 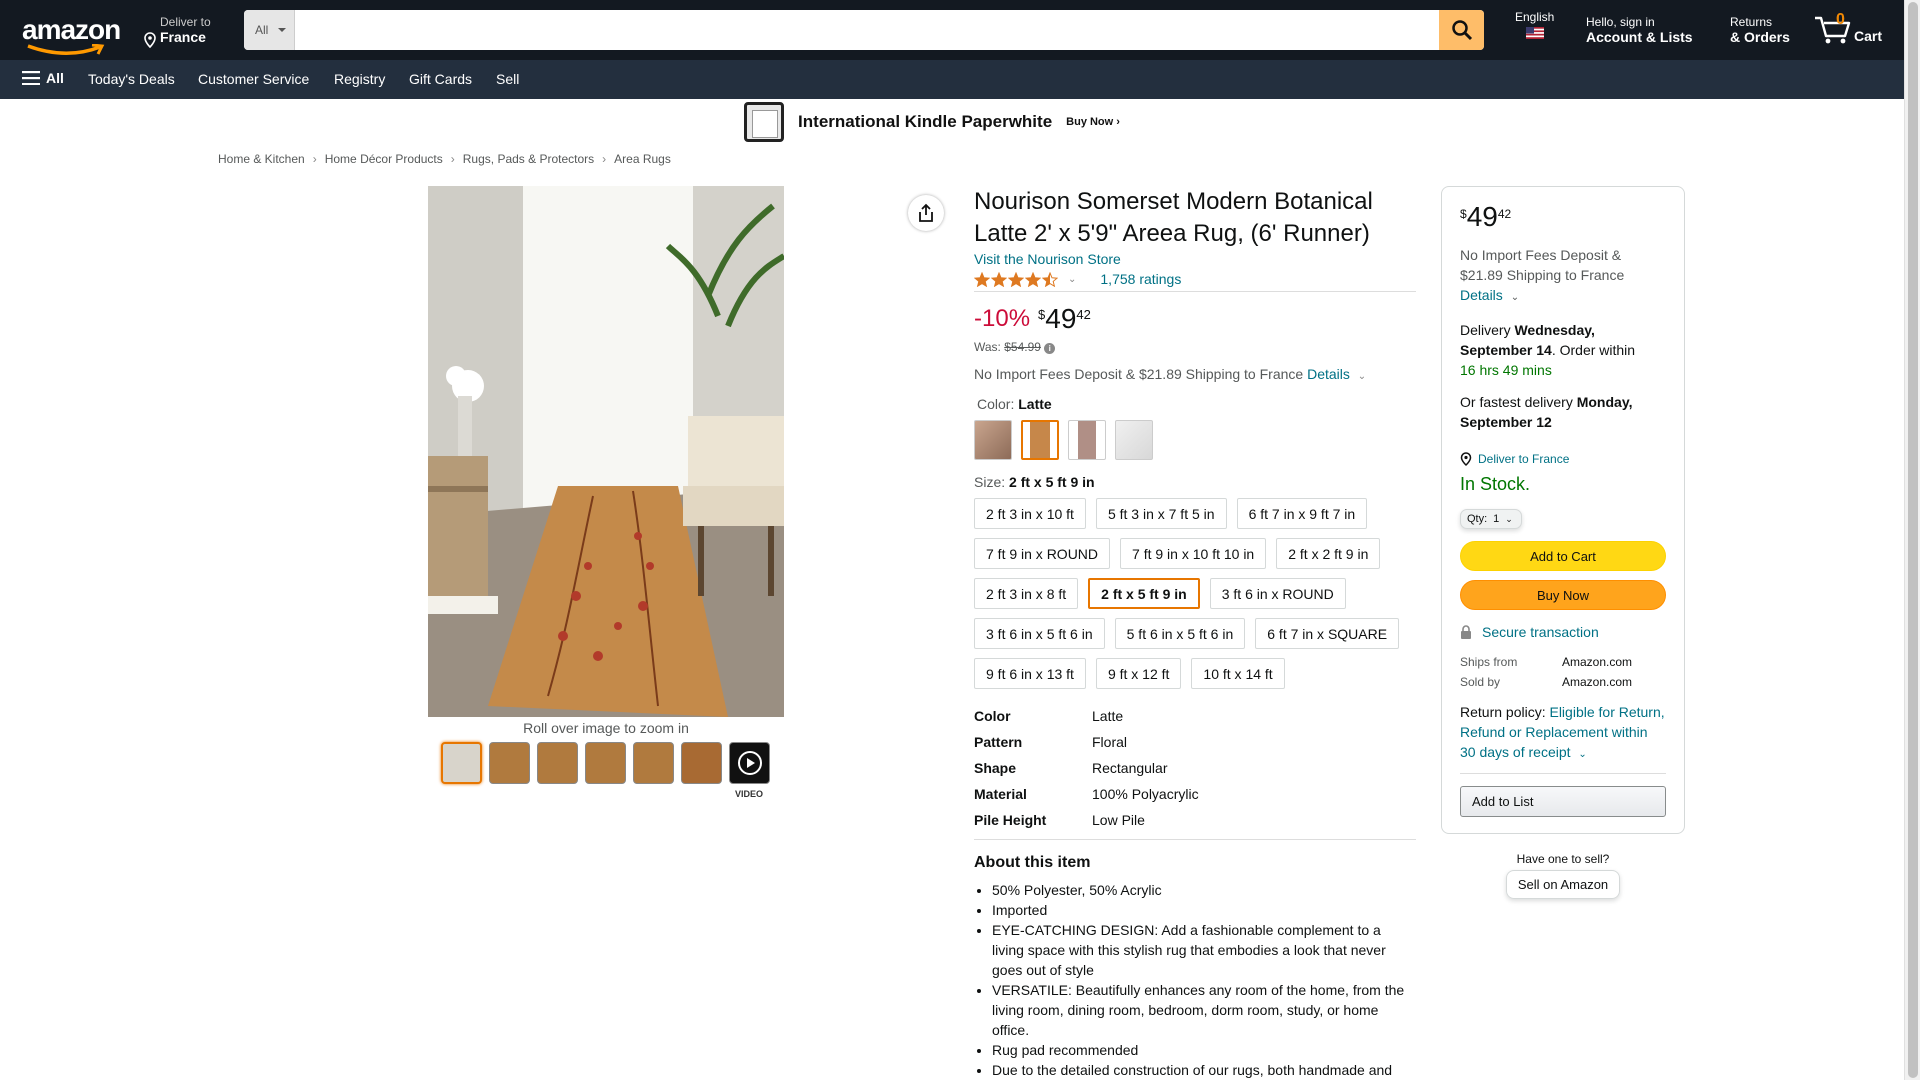 What do you see at coordinates (1238, 673) in the screenshot?
I see `size-option: 10 ft x 14 ft` at bounding box center [1238, 673].